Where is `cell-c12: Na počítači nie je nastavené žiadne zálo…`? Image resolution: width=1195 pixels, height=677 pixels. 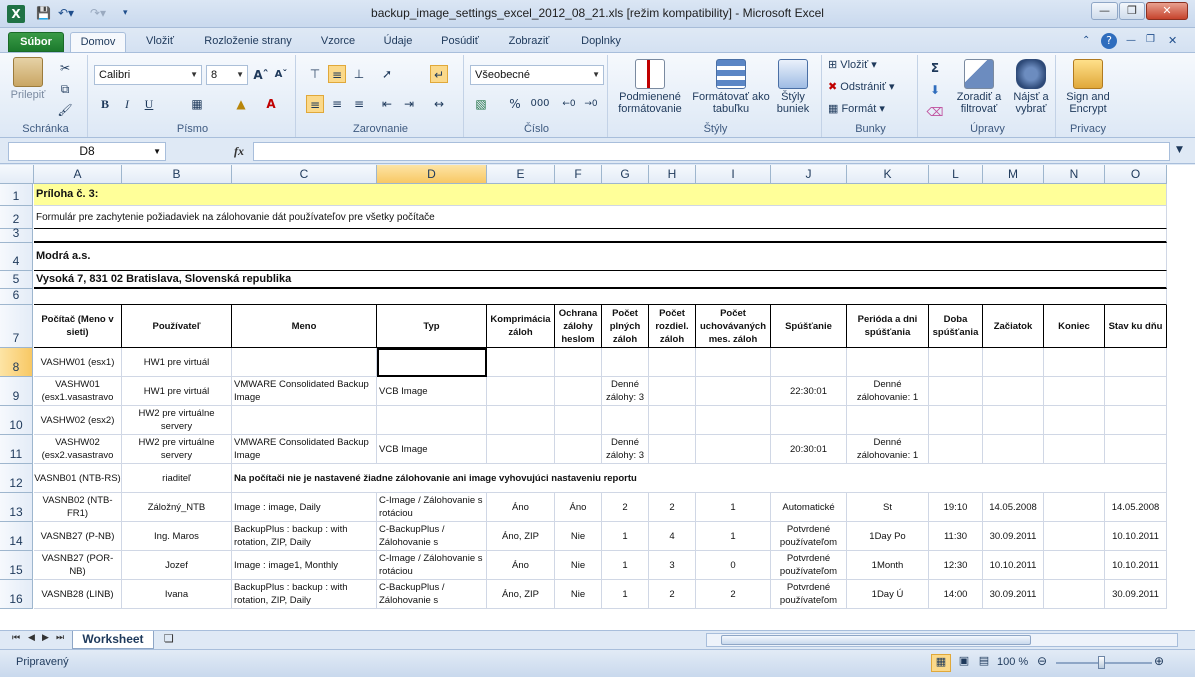 cell-c12: Na počítači nie je nastavené žiadne zálo… is located at coordinates (699, 478).